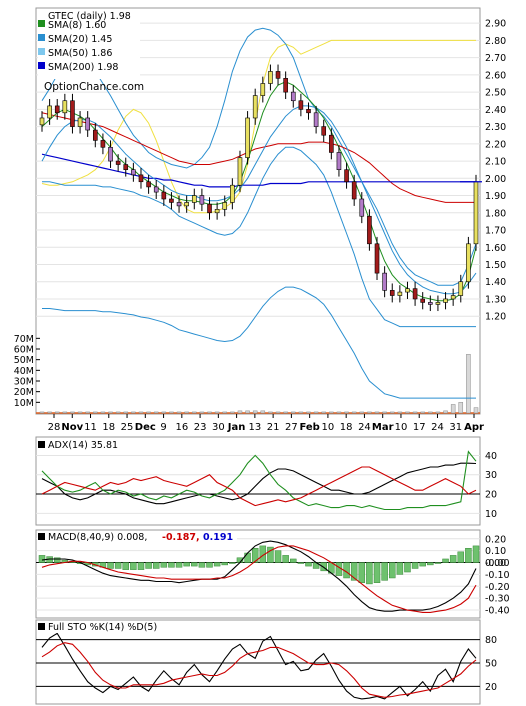 The image size is (526, 706). Describe the element at coordinates (495, 179) in the screenshot. I see `price-tick-label: 2.00` at that location.